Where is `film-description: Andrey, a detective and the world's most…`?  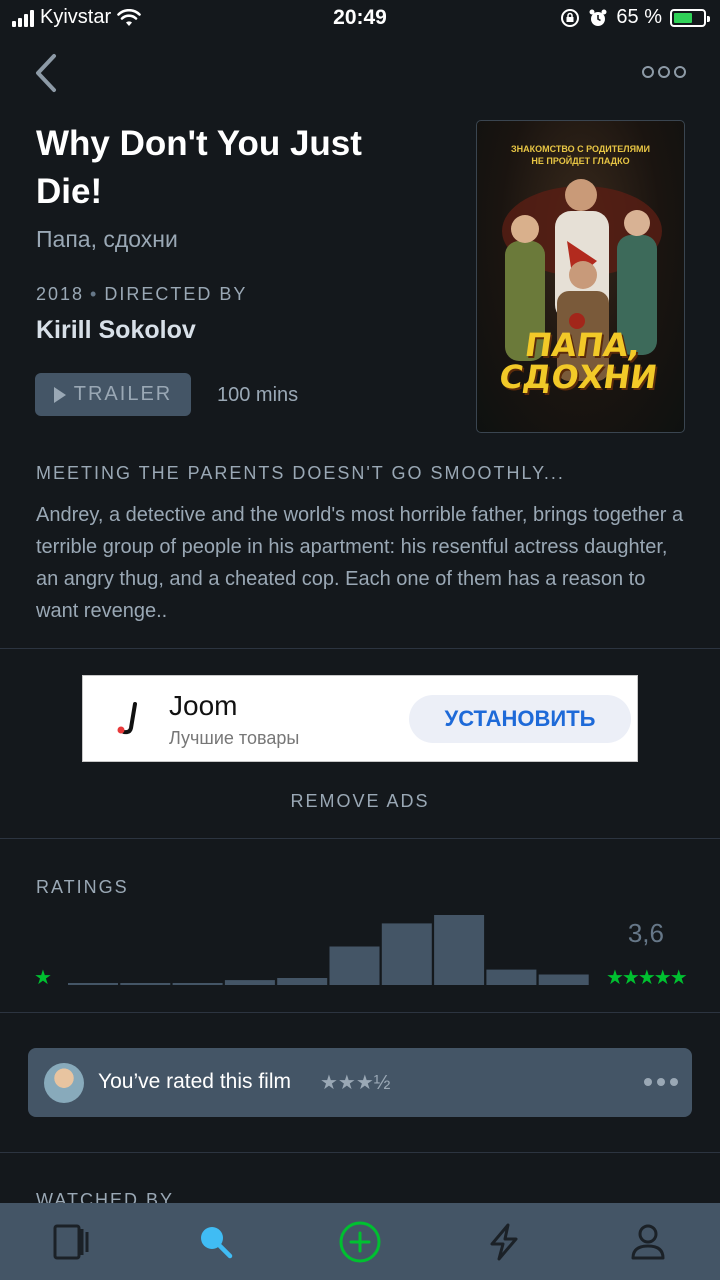
film-description: Andrey, a detective and the world's most… is located at coordinates (364, 563).